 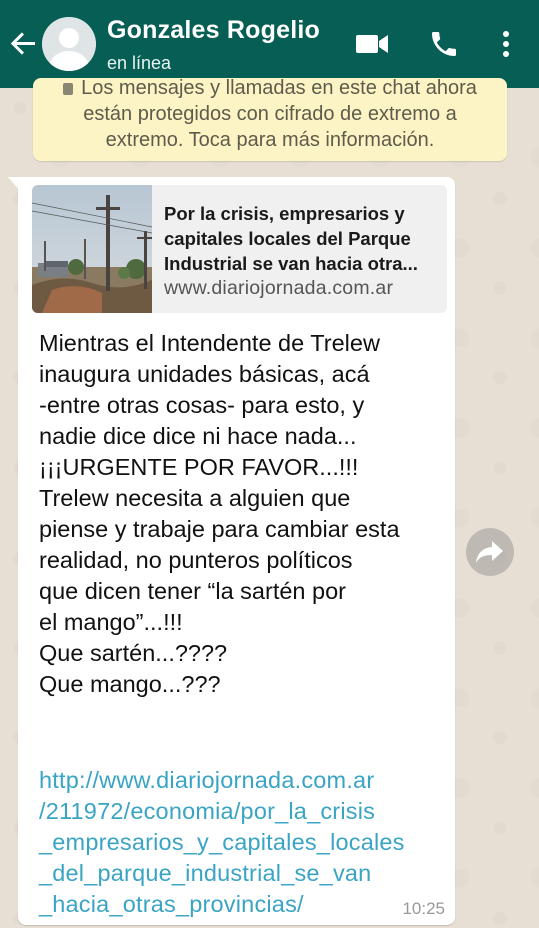 I want to click on forward-icon, so click(x=489, y=552).